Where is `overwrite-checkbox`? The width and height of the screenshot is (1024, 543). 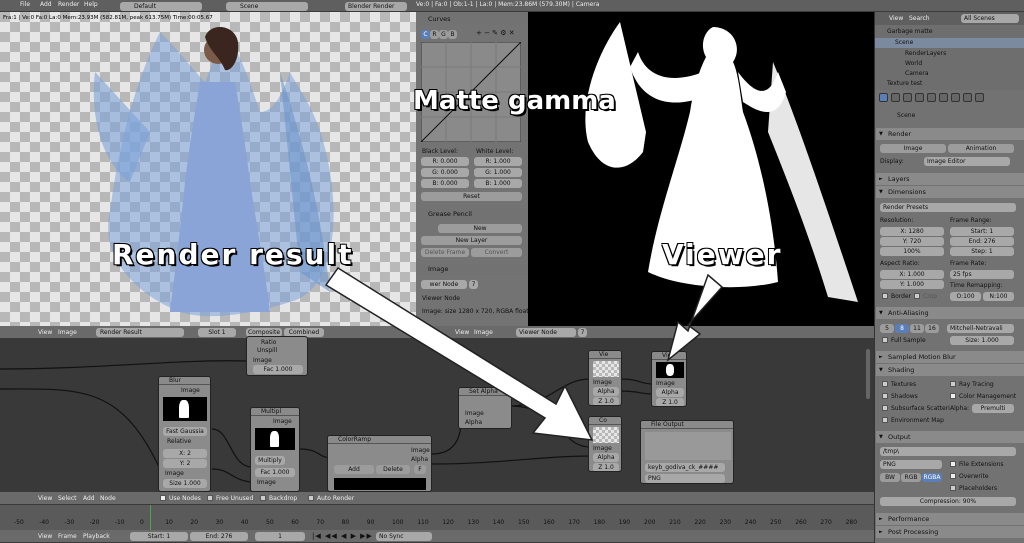 overwrite-checkbox is located at coordinates (953, 476).